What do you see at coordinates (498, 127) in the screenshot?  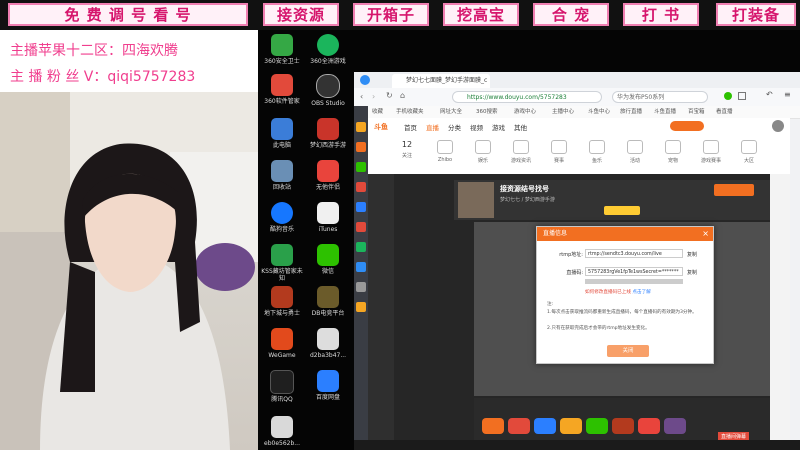 I see `nav-item: 游戏` at bounding box center [498, 127].